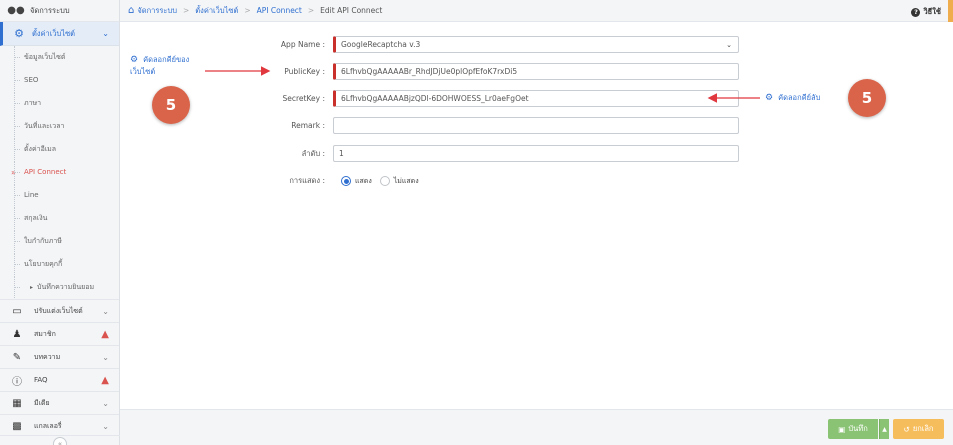  Describe the element at coordinates (381, 44) in the screenshot. I see `app-name-value: GoogleRecaptcha v.3` at that location.